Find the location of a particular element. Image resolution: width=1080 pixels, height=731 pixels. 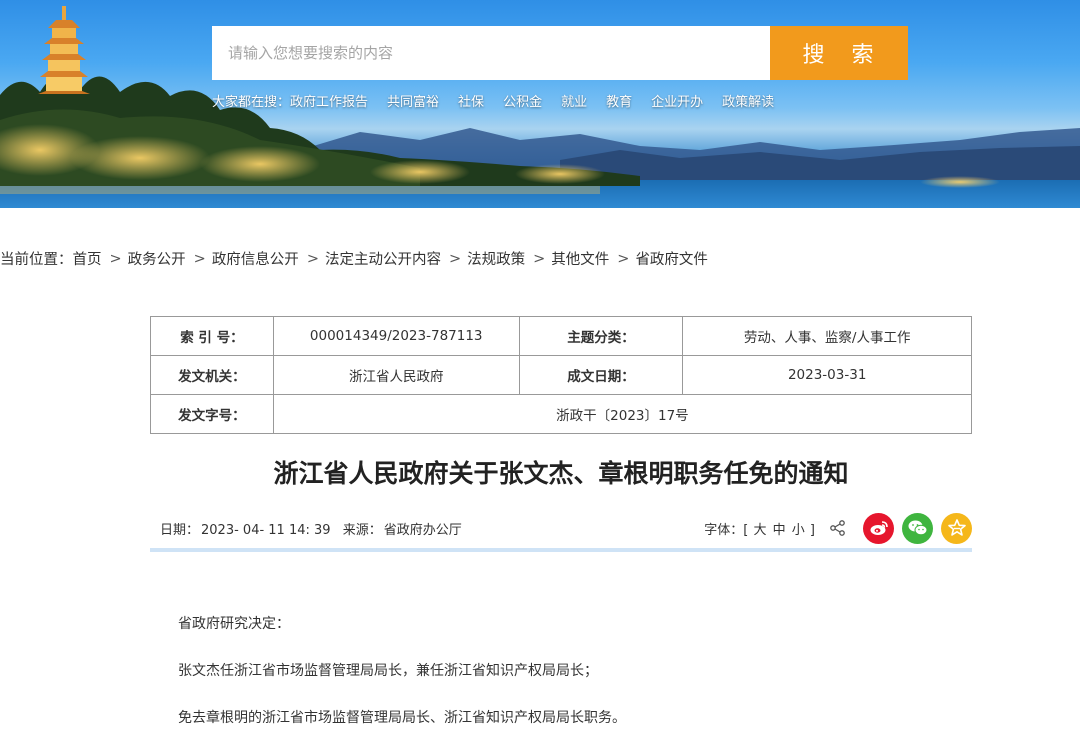

font-medium-button: 中 is located at coordinates (779, 530).